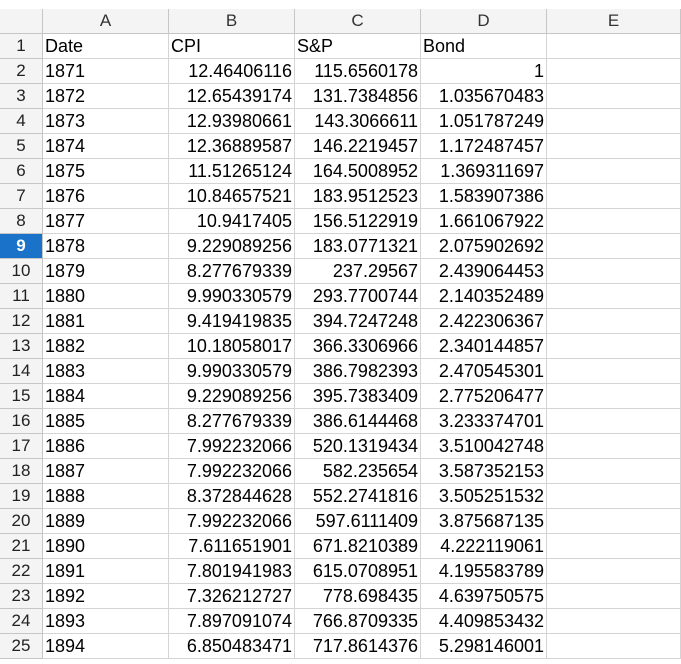  Describe the element at coordinates (106, 521) in the screenshot. I see `cell-a: 1889` at that location.